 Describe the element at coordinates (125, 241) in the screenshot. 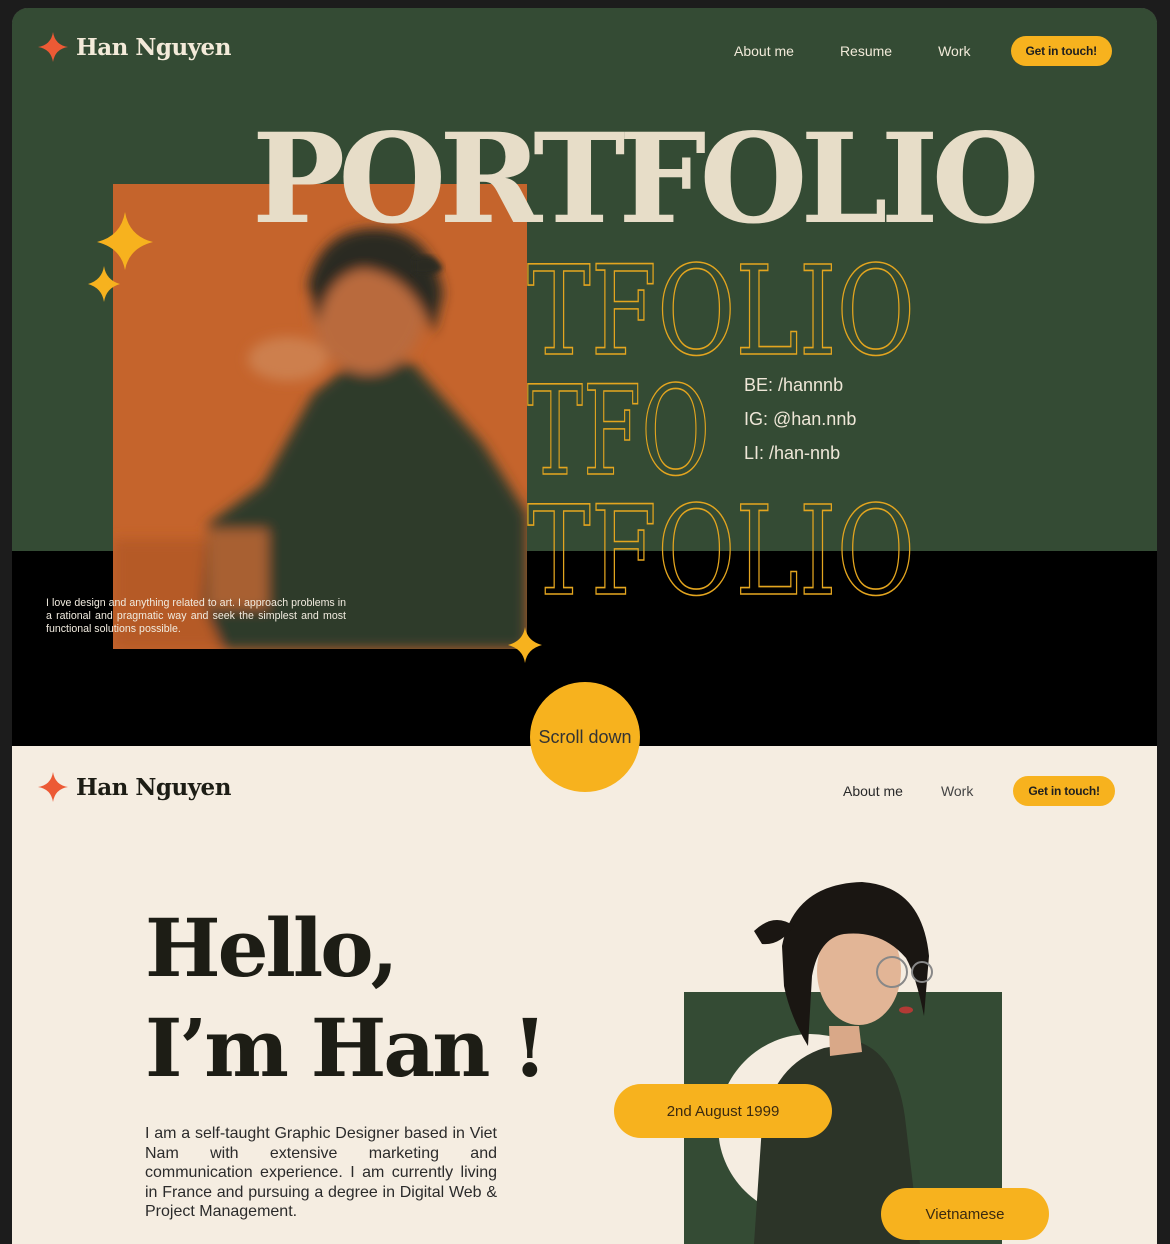

I see `sparkle-icon-large` at that location.